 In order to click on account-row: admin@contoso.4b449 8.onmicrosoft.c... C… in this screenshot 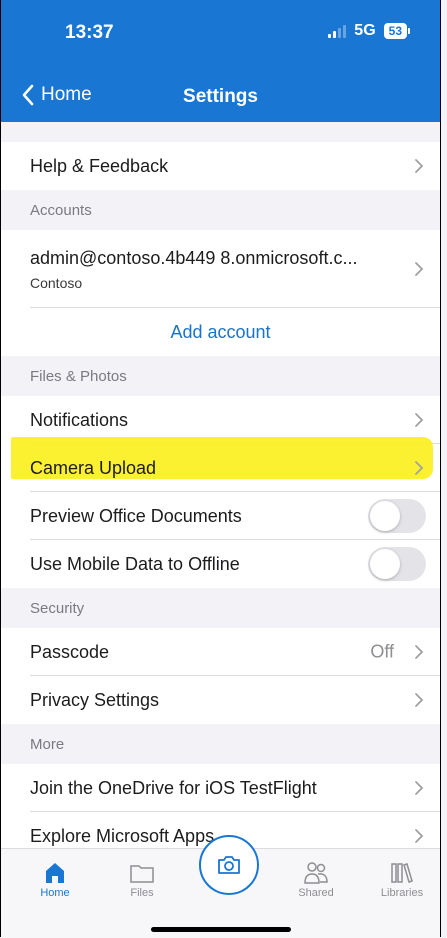, I will do `click(220, 269)`.